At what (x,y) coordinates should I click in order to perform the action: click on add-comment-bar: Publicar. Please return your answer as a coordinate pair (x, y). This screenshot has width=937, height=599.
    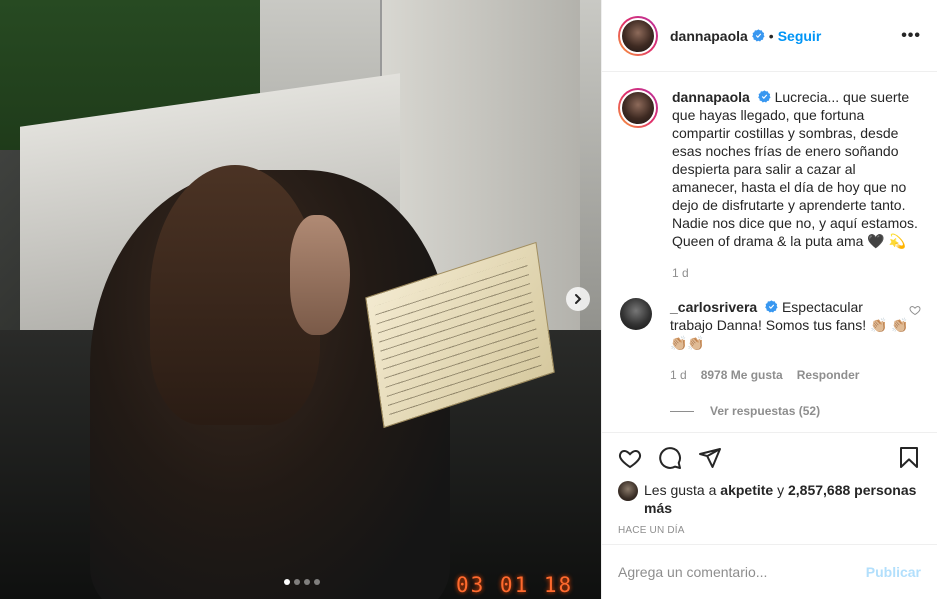
    Looking at the image, I should click on (769, 571).